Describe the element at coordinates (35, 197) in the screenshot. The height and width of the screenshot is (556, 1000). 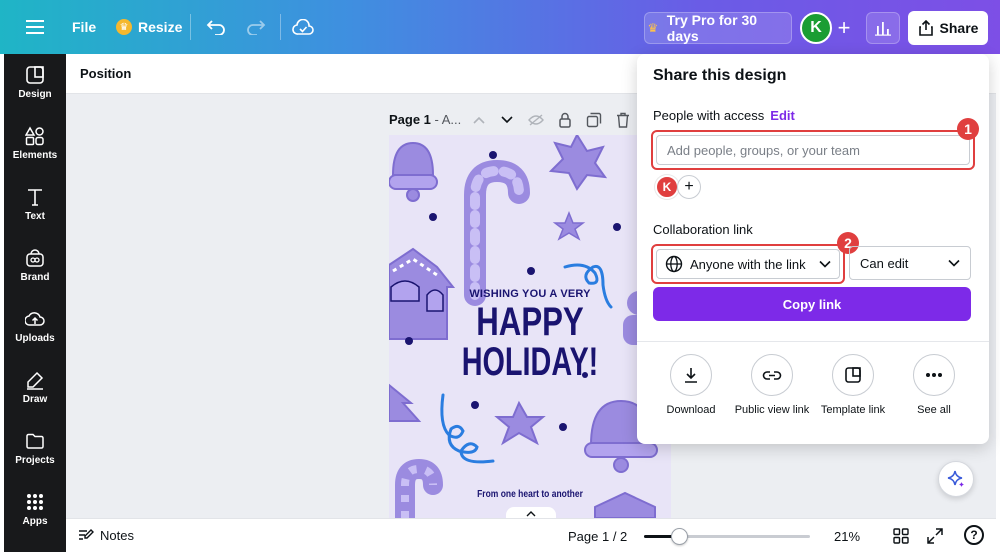
I see `text-icon` at that location.